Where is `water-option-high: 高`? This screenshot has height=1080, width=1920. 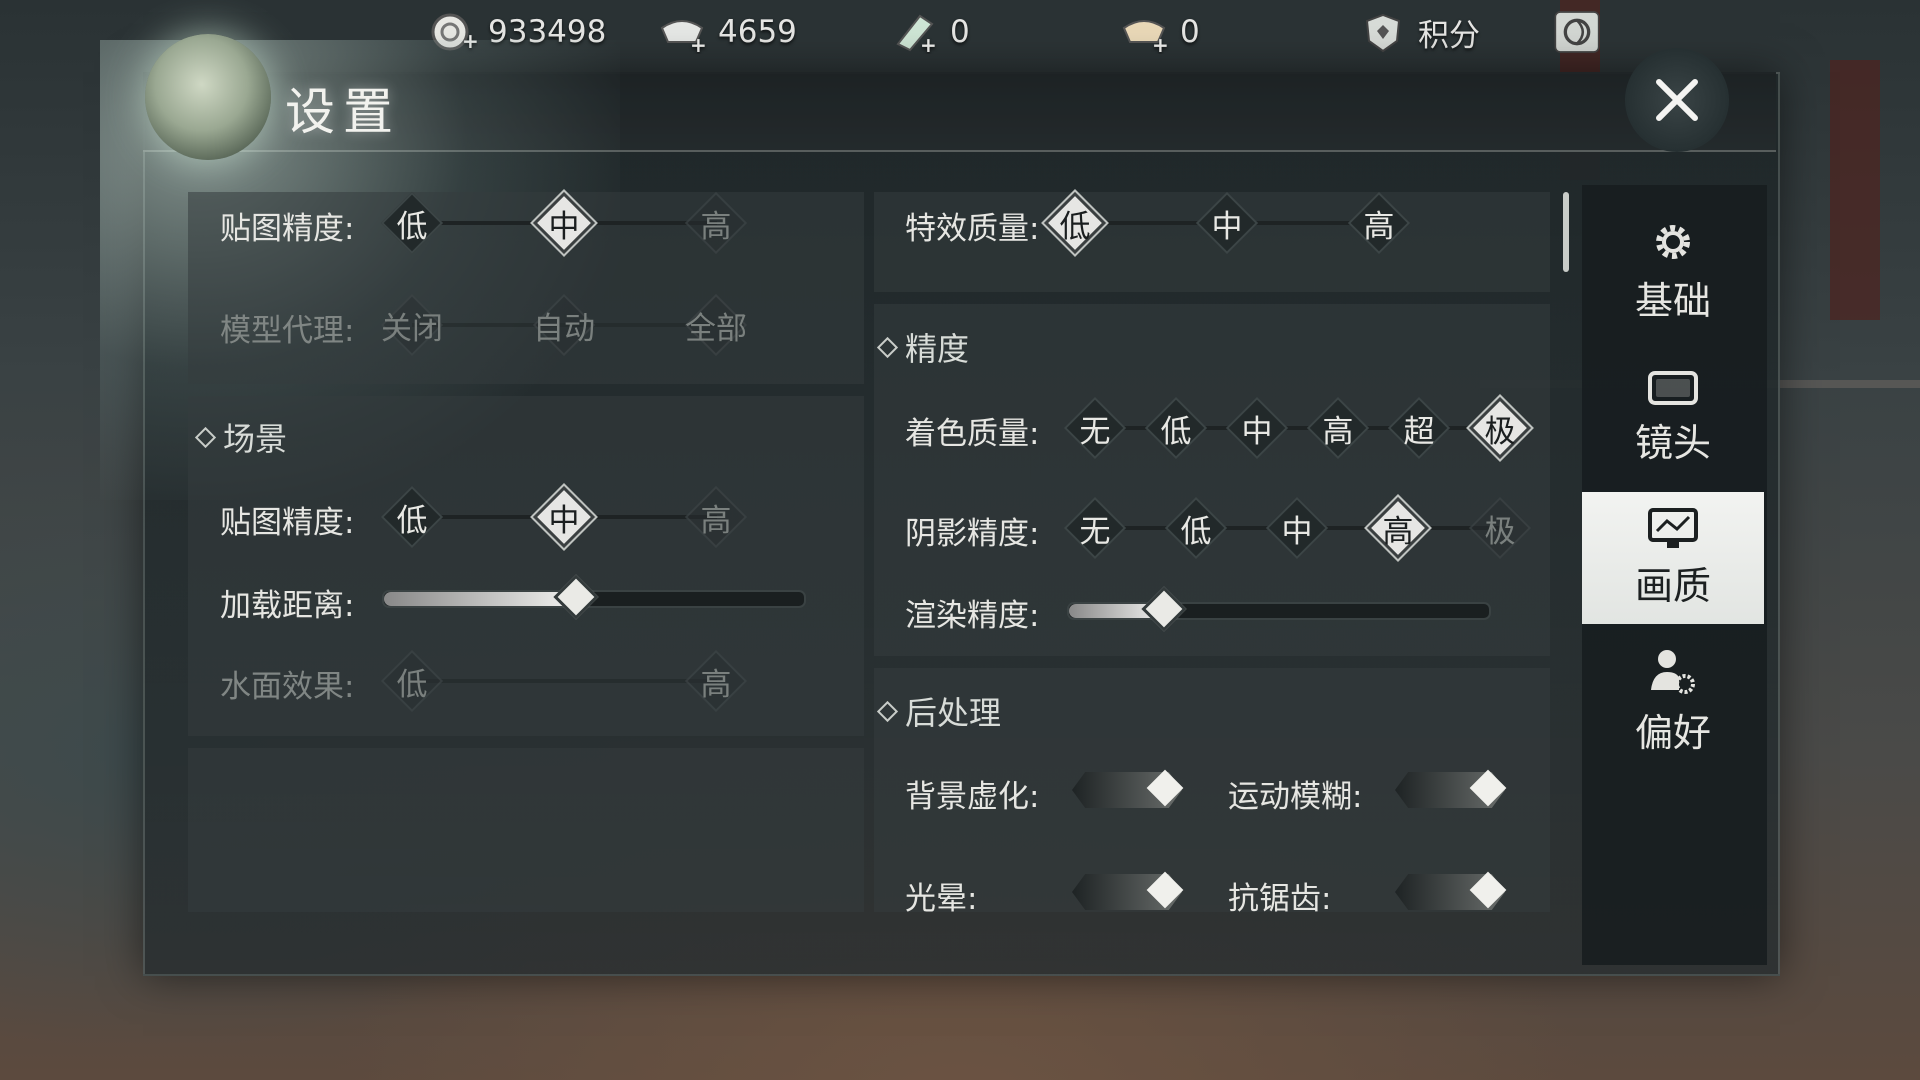 water-option-high: 高 is located at coordinates (716, 681).